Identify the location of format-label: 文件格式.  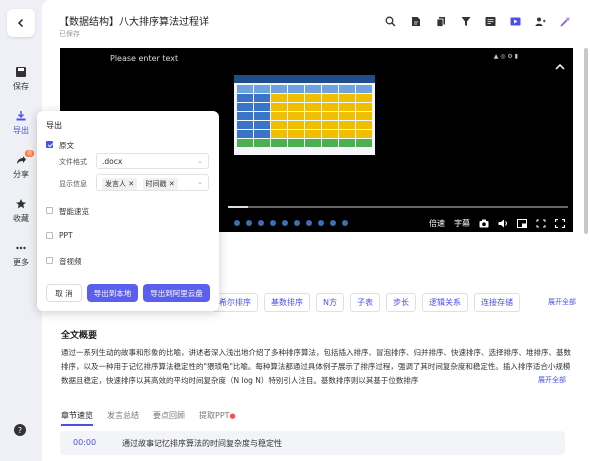
(73, 162).